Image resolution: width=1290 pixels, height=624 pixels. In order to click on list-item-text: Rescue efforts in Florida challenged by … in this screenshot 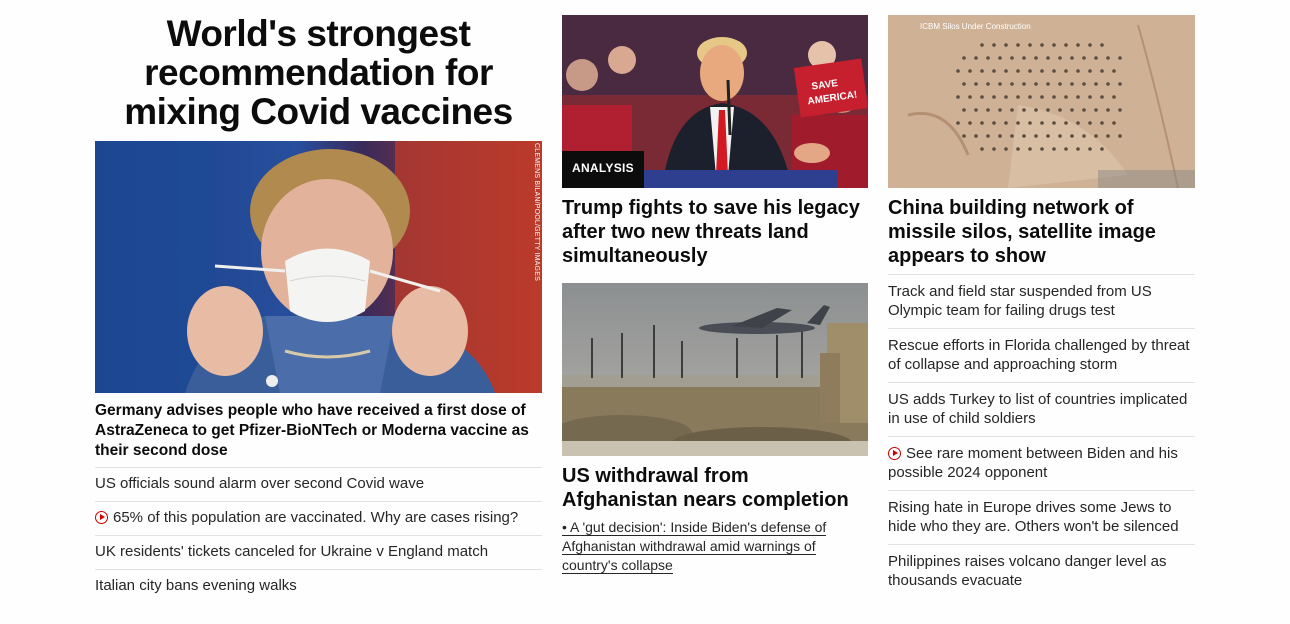, I will do `click(1039, 355)`.